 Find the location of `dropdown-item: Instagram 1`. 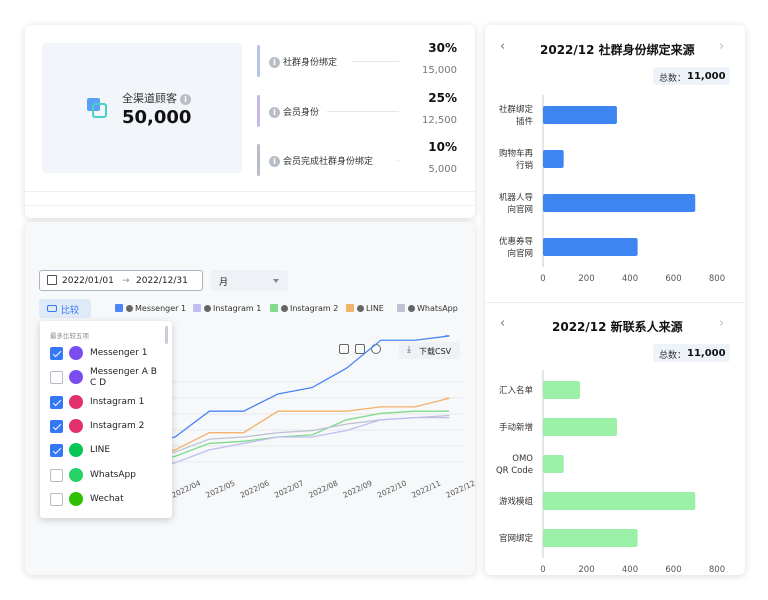

dropdown-item: Instagram 1 is located at coordinates (107, 402).